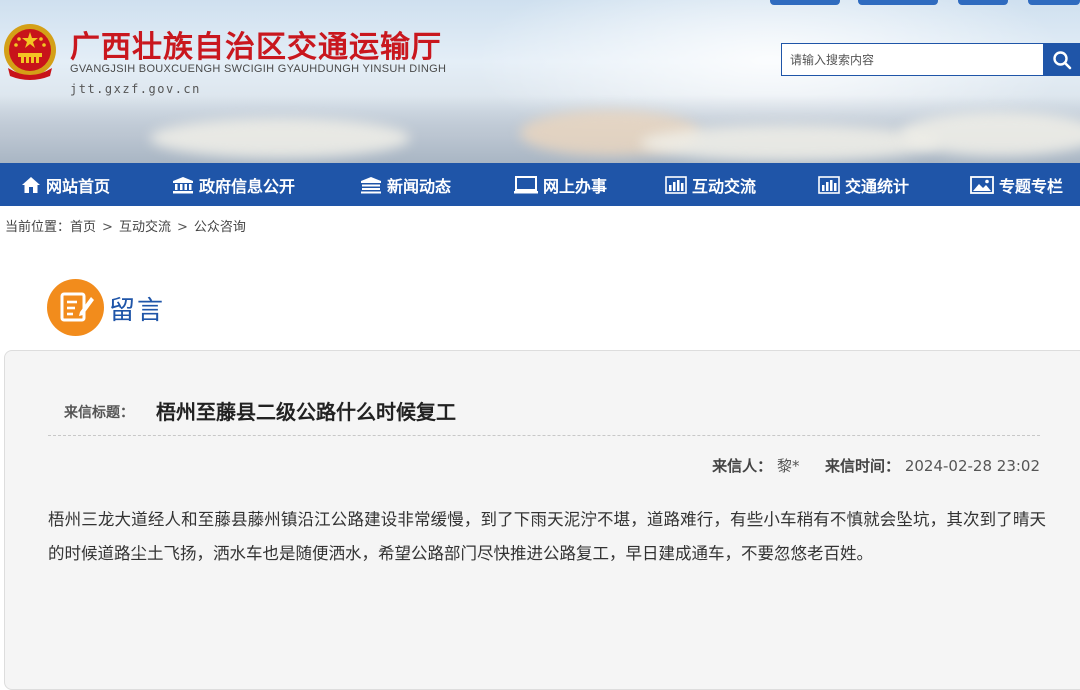 This screenshot has width=1080, height=690. Describe the element at coordinates (526, 184) in the screenshot. I see `monitor-icon` at that location.